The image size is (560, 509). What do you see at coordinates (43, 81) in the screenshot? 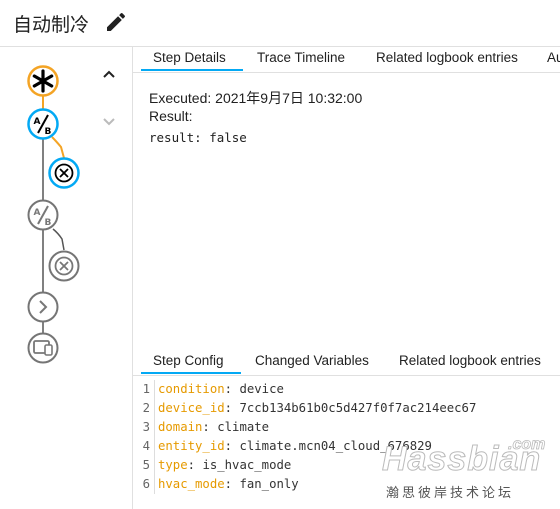
I see `asterisk-icon` at bounding box center [43, 81].